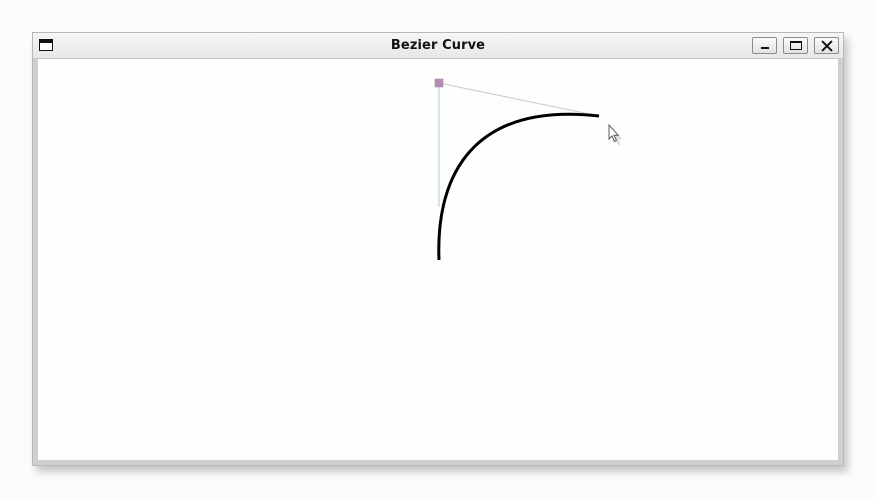 The width and height of the screenshot is (876, 498). I want to click on bezier-canvas-svg, so click(517, 169).